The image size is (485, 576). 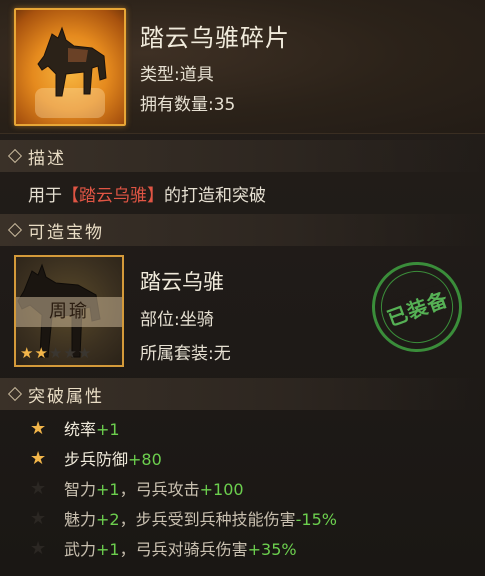 I want to click on breakthrough-attribute-row: ★ 步兵防御+80, so click(x=96, y=458).